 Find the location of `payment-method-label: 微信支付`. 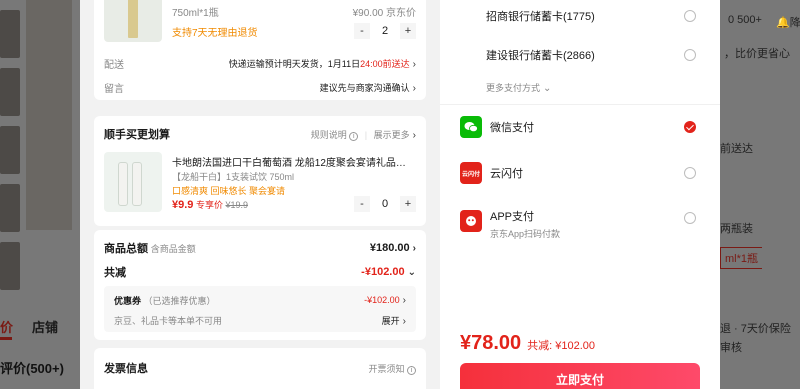

payment-method-label: 微信支付 is located at coordinates (512, 128).